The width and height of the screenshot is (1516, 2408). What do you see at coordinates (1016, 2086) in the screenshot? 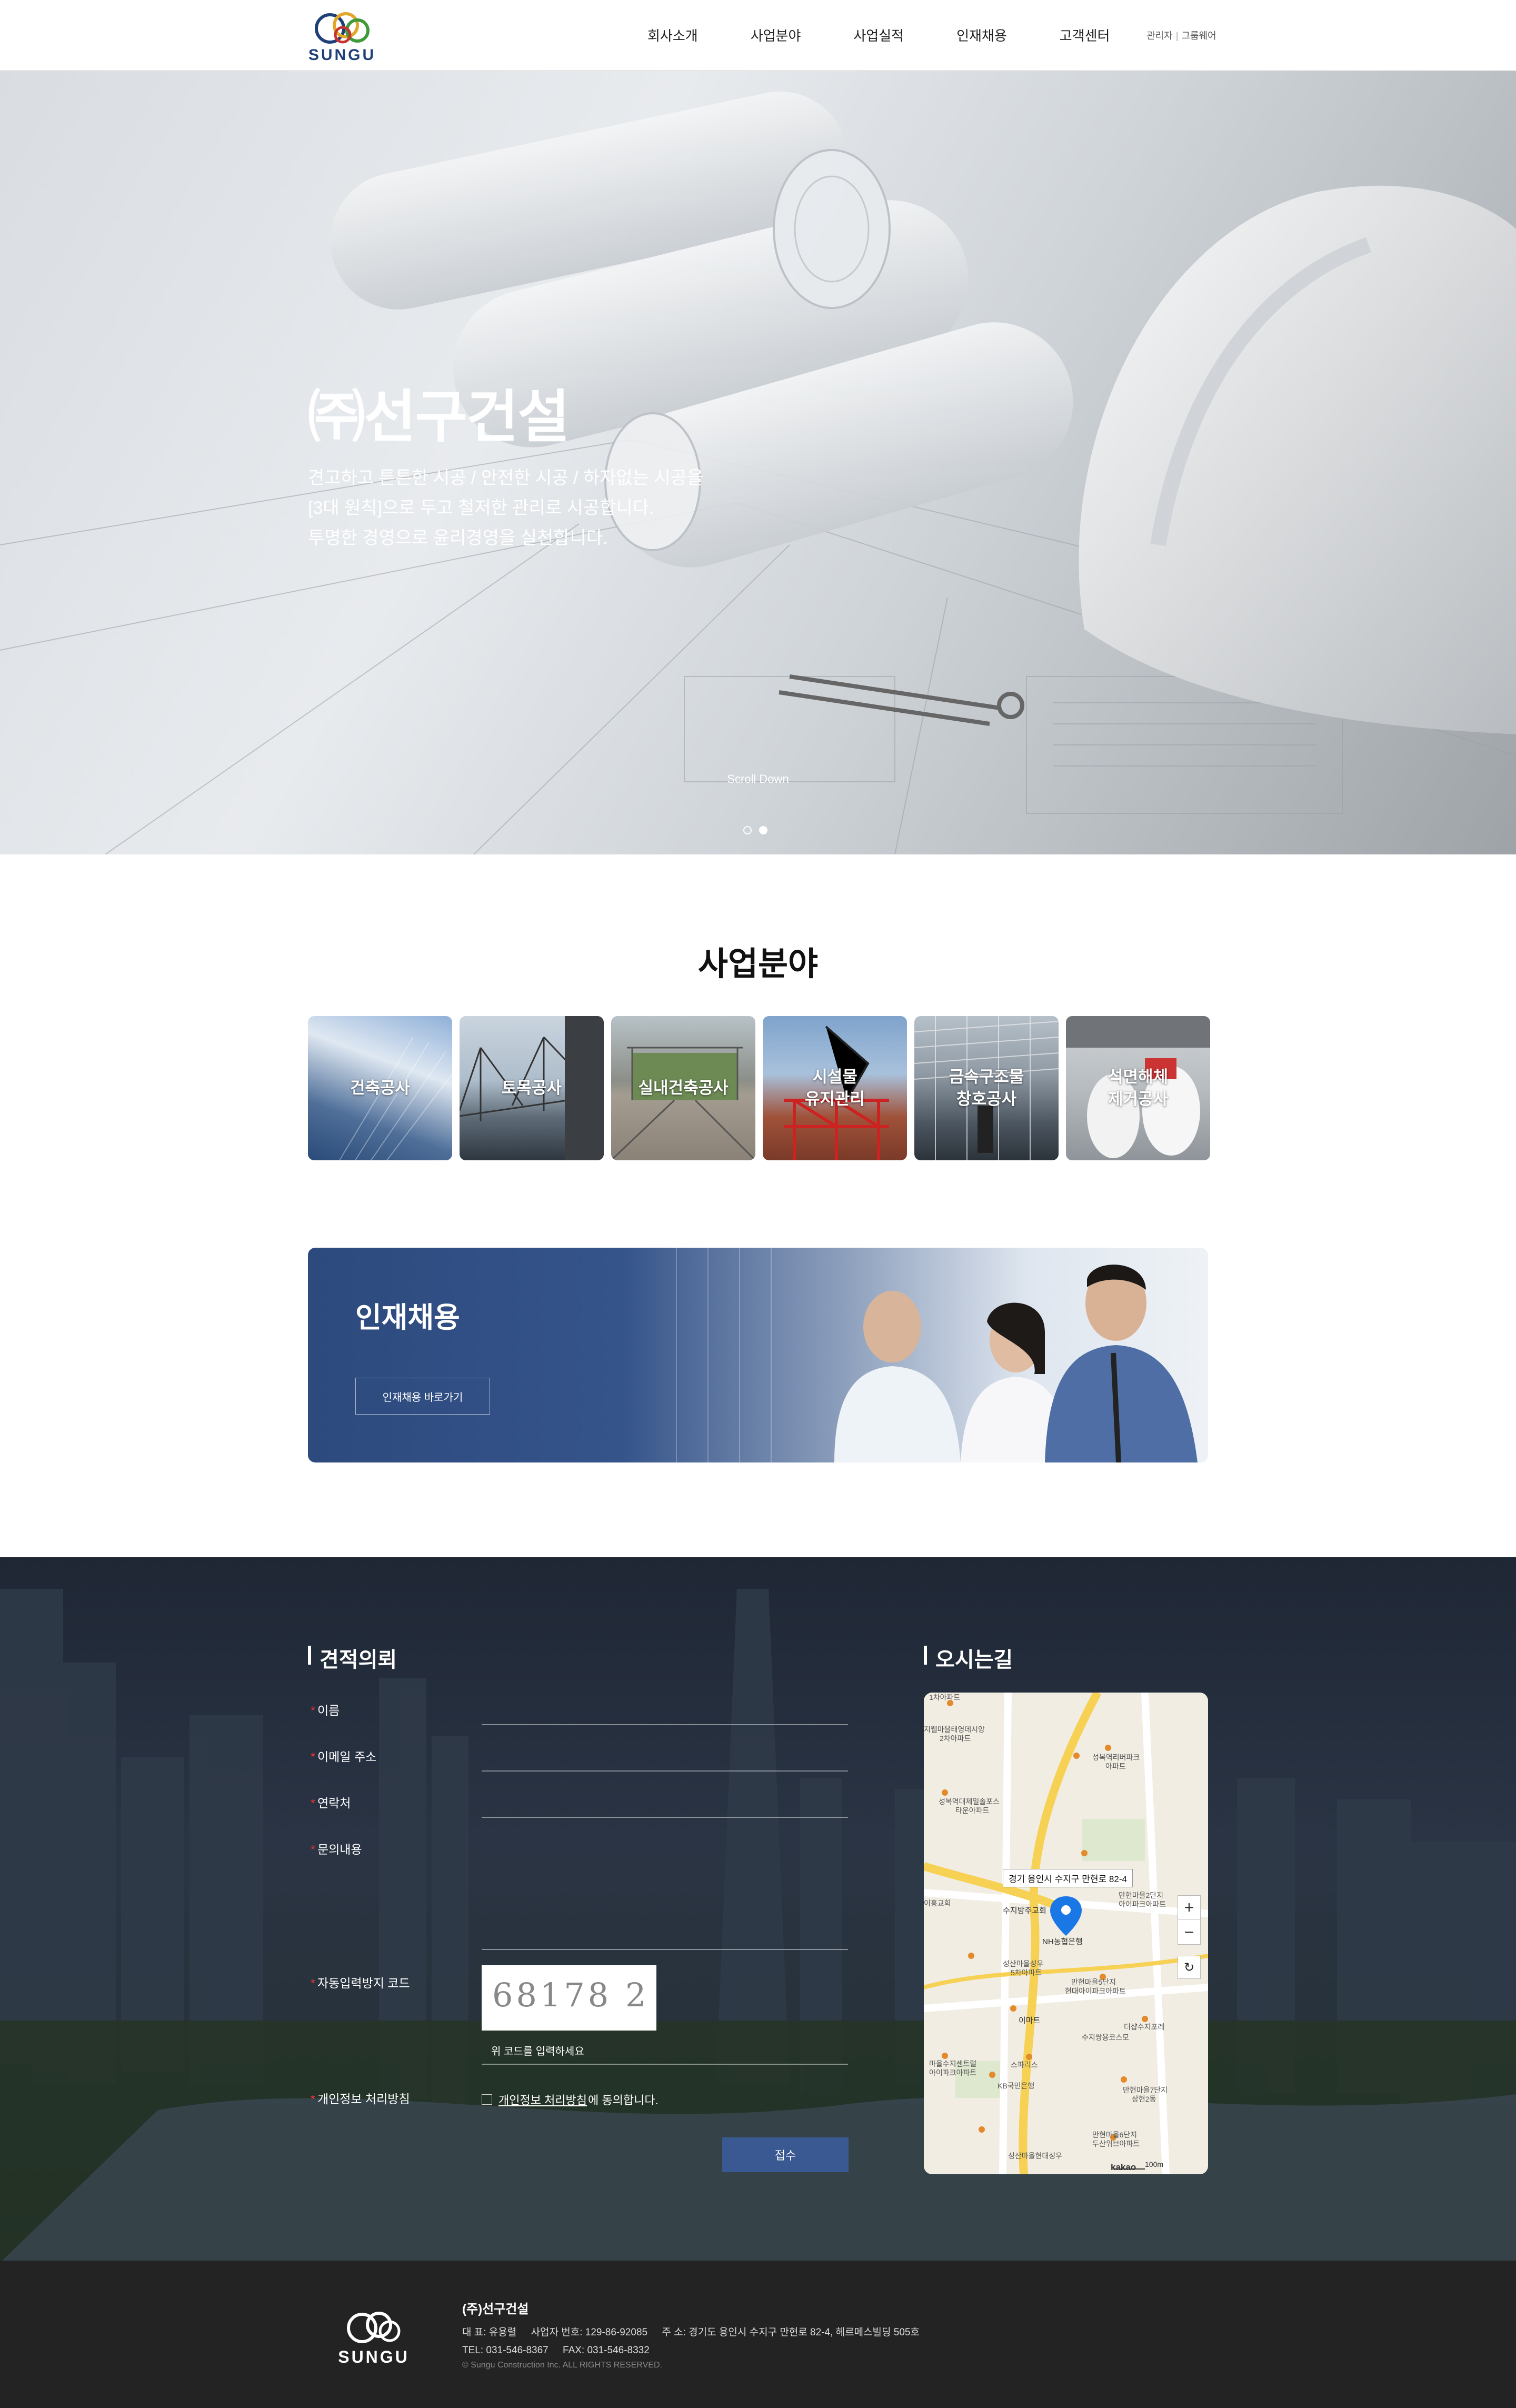
I see `svg-text: KB국민은행` at bounding box center [1016, 2086].